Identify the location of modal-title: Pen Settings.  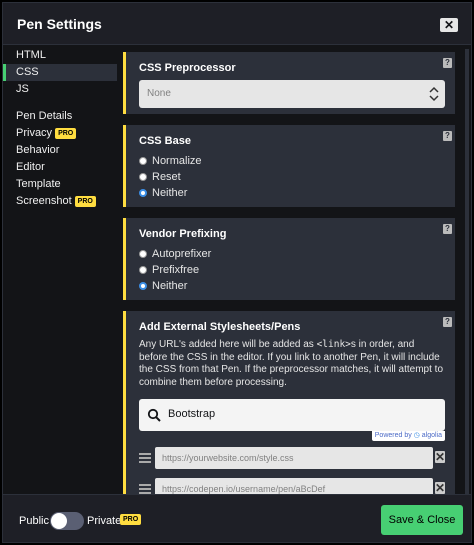
(59, 24).